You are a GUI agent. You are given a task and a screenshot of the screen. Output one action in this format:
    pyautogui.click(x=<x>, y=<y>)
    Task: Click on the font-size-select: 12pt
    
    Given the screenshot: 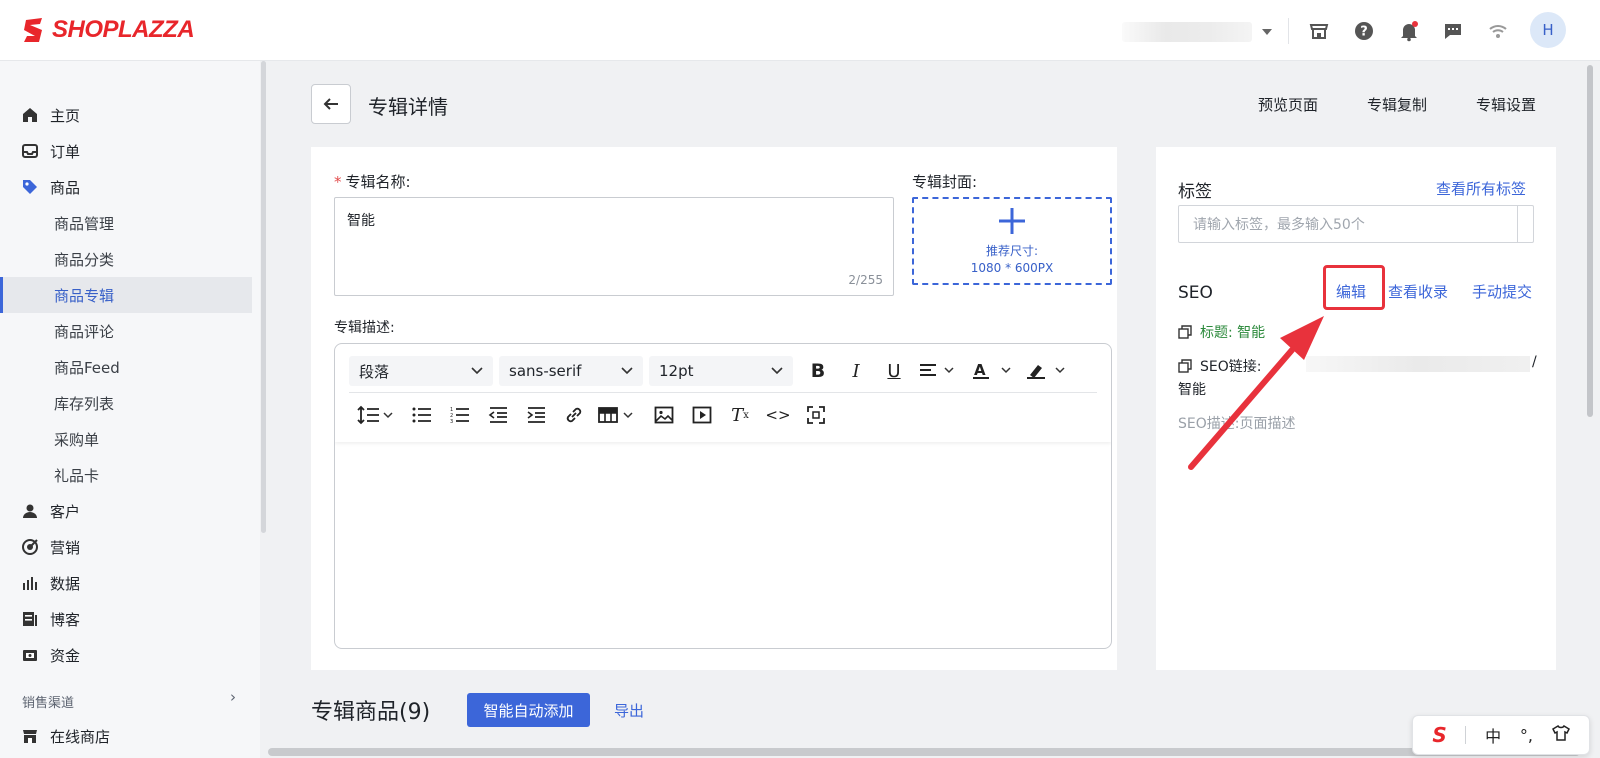 What is the action you would take?
    pyautogui.click(x=721, y=371)
    